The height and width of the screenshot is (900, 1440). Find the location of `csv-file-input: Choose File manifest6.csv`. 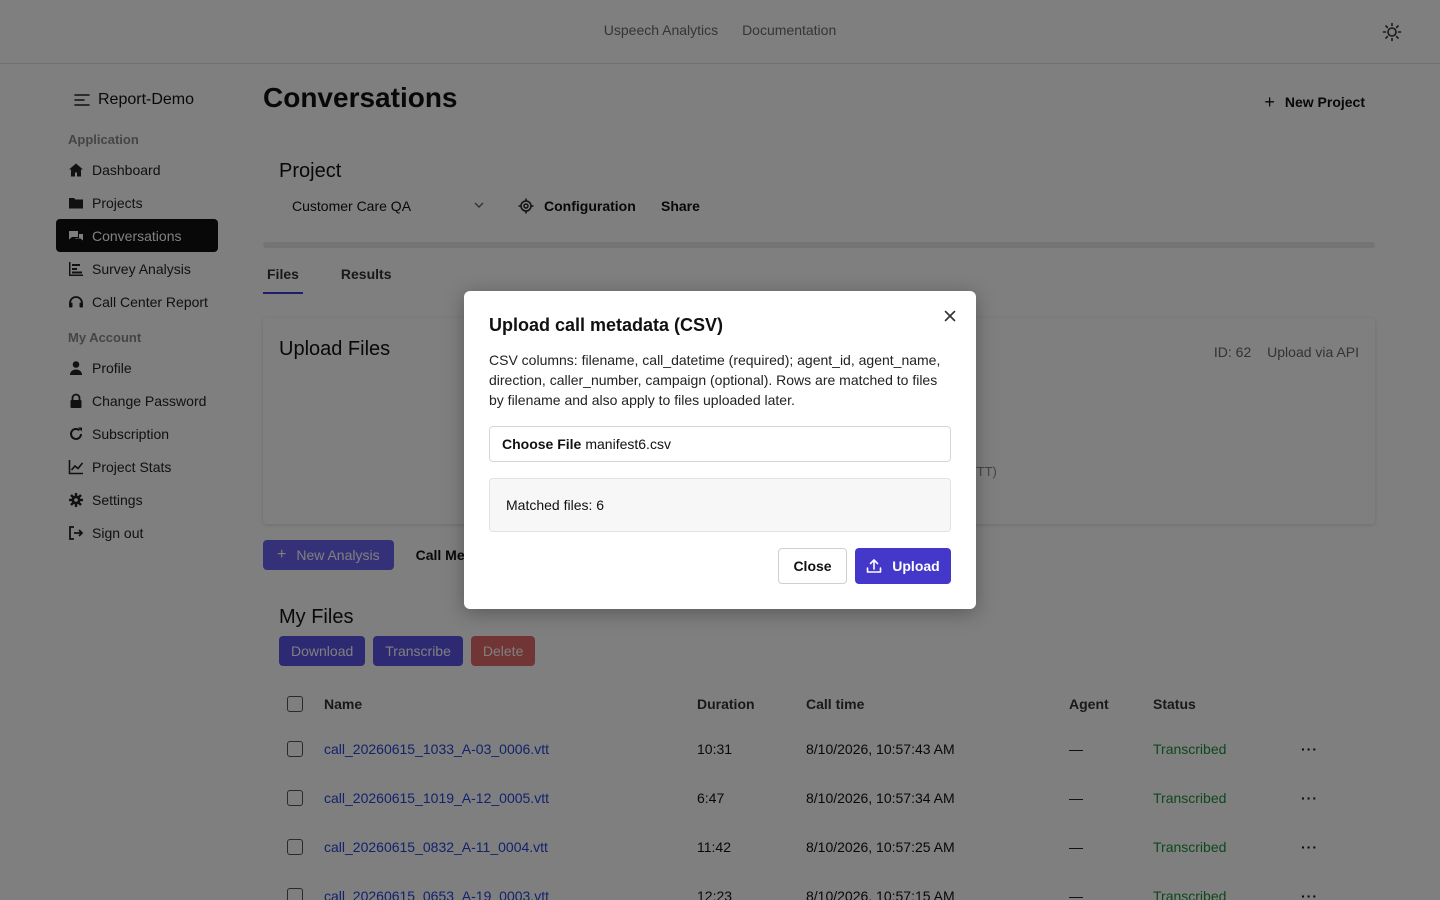

csv-file-input: Choose File manifest6.csv is located at coordinates (720, 444).